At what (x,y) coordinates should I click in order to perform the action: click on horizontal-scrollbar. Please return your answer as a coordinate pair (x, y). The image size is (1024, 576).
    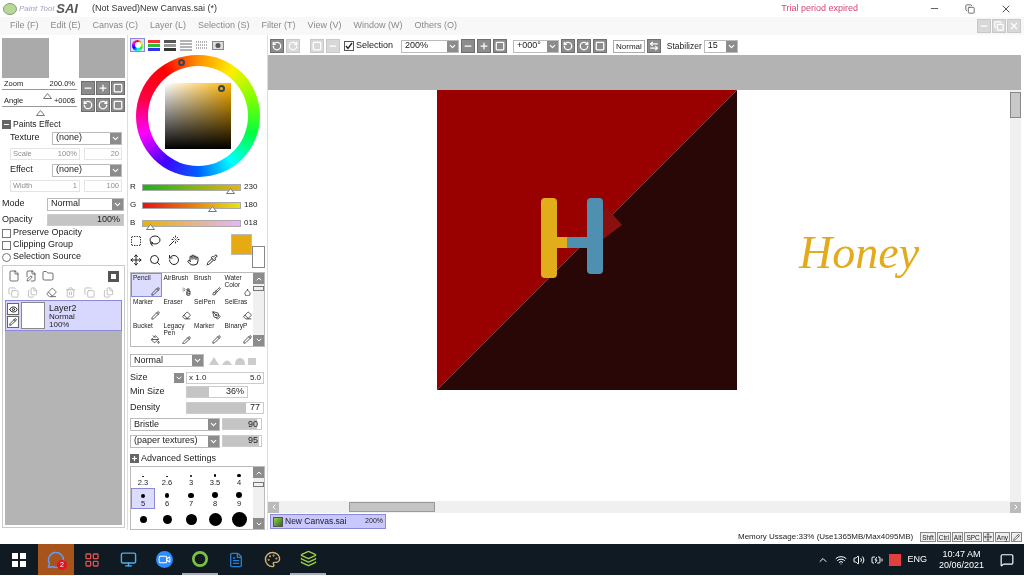
    Looking at the image, I should click on (644, 507).